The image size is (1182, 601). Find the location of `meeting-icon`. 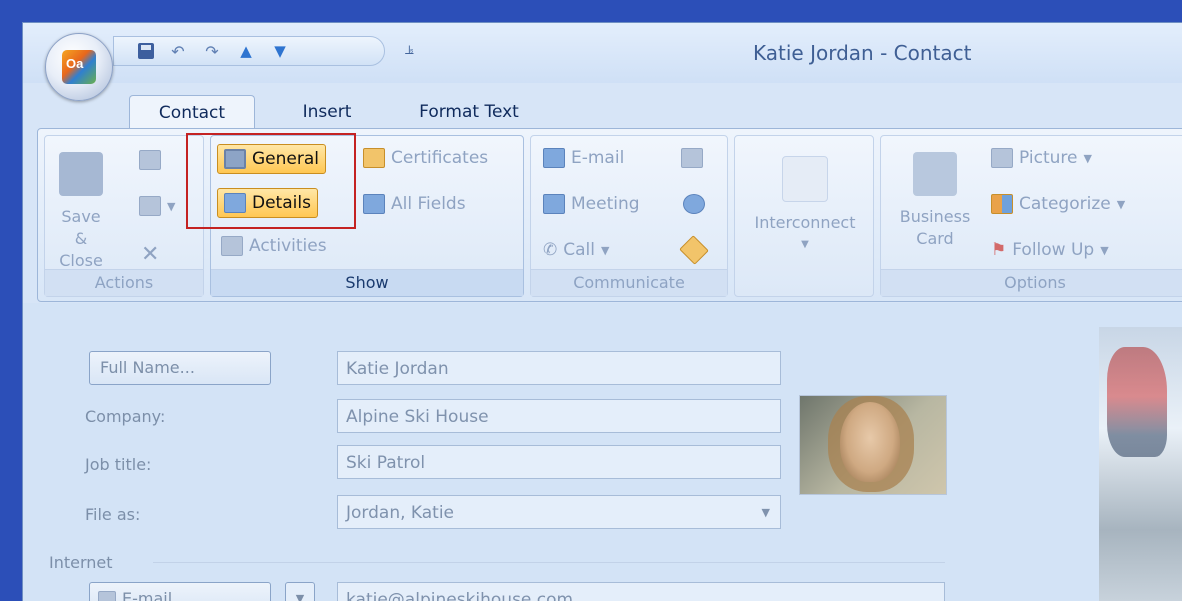

meeting-icon is located at coordinates (554, 204).